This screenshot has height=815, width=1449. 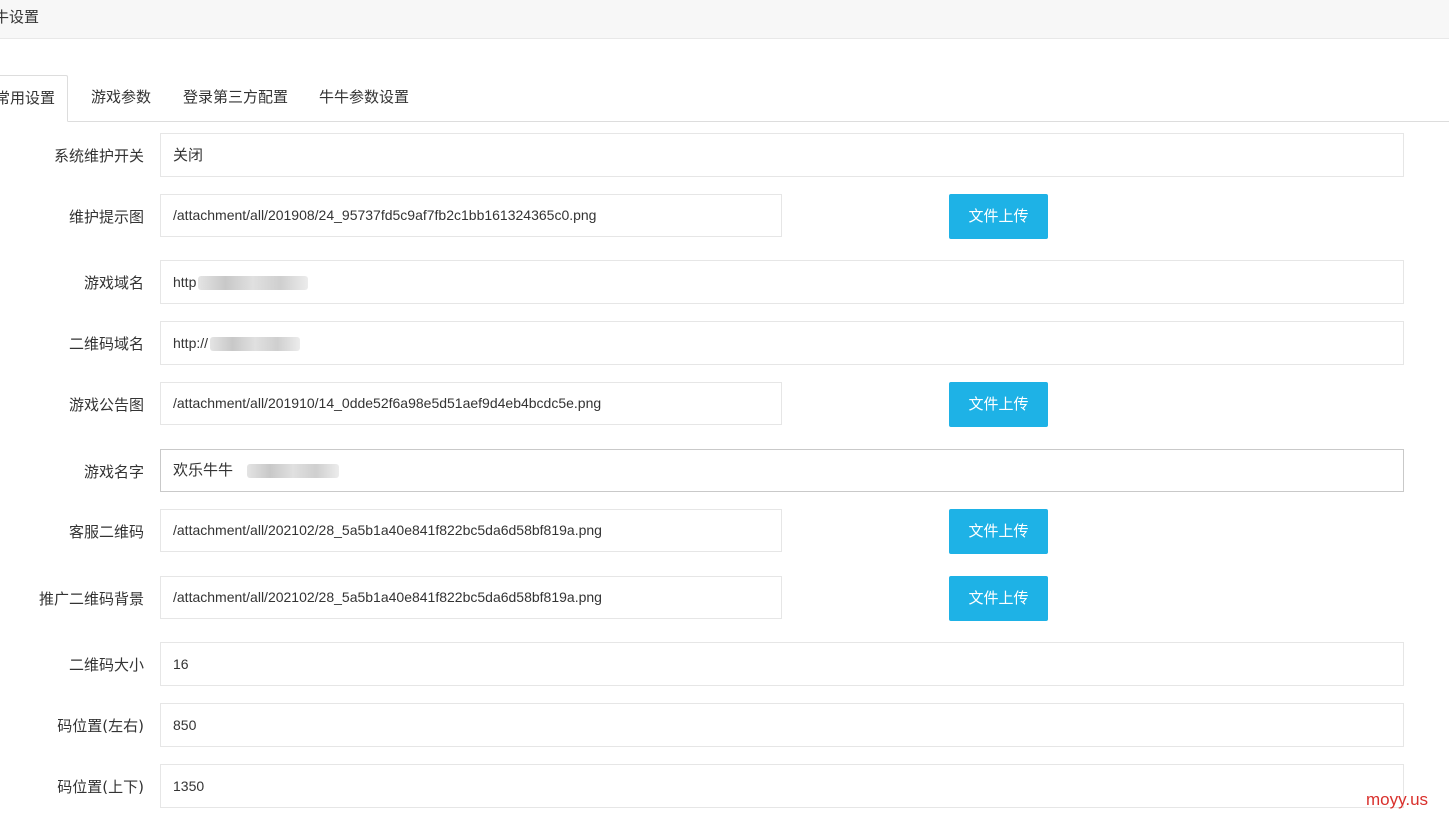 What do you see at coordinates (100, 726) in the screenshot?
I see `field-label: 码位置(左右)` at bounding box center [100, 726].